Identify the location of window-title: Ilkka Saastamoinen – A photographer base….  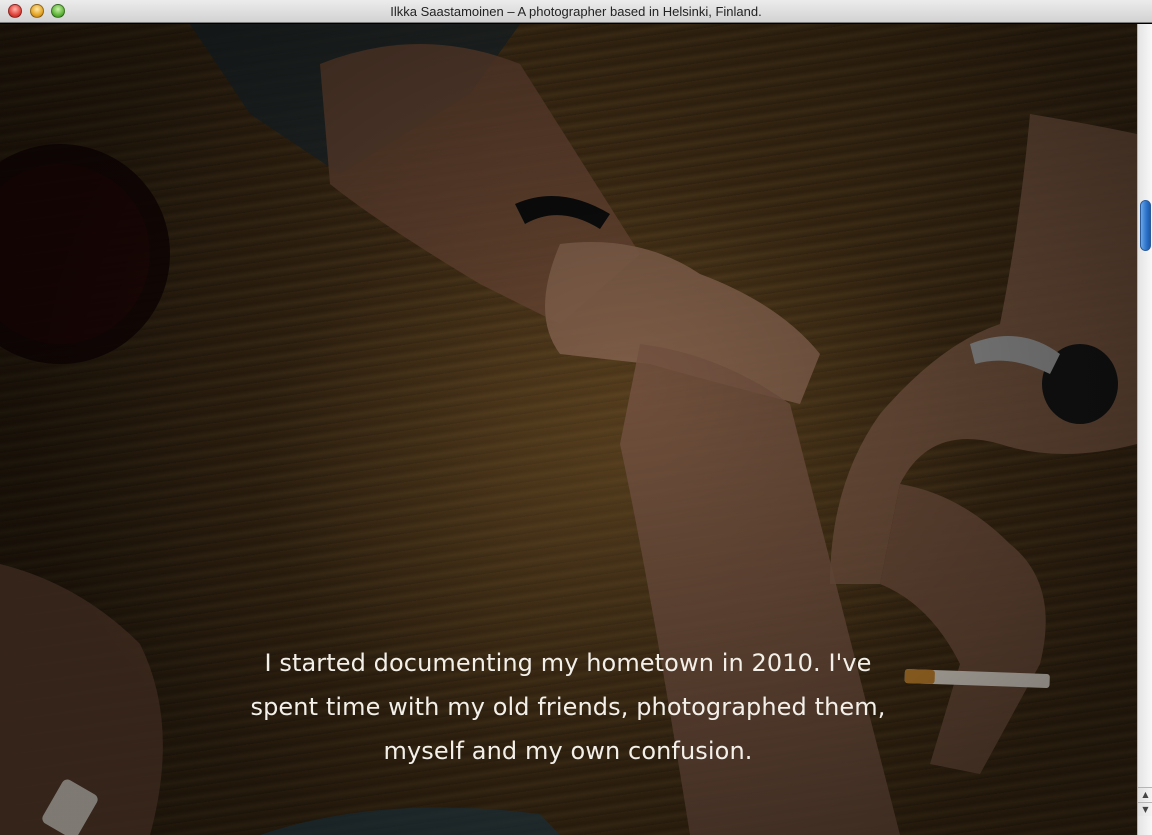
(576, 11).